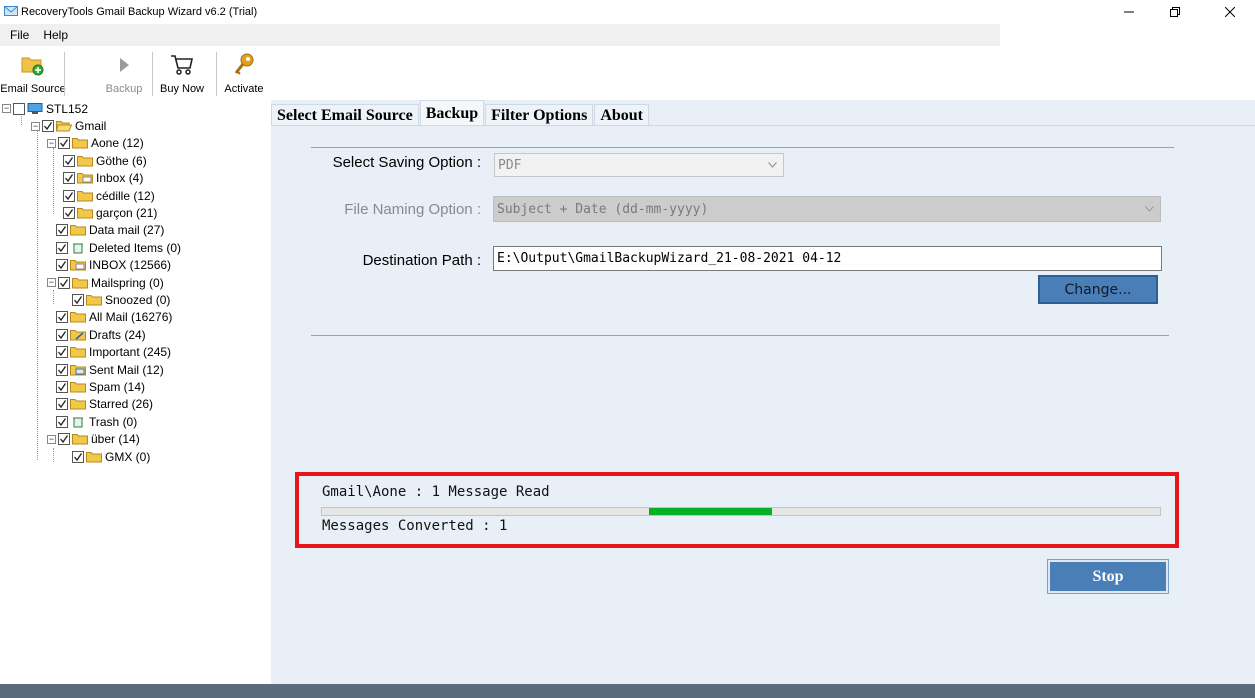 This screenshot has width=1255, height=698. What do you see at coordinates (406, 162) in the screenshot?
I see `saving-option-label: Select Saving Option :` at bounding box center [406, 162].